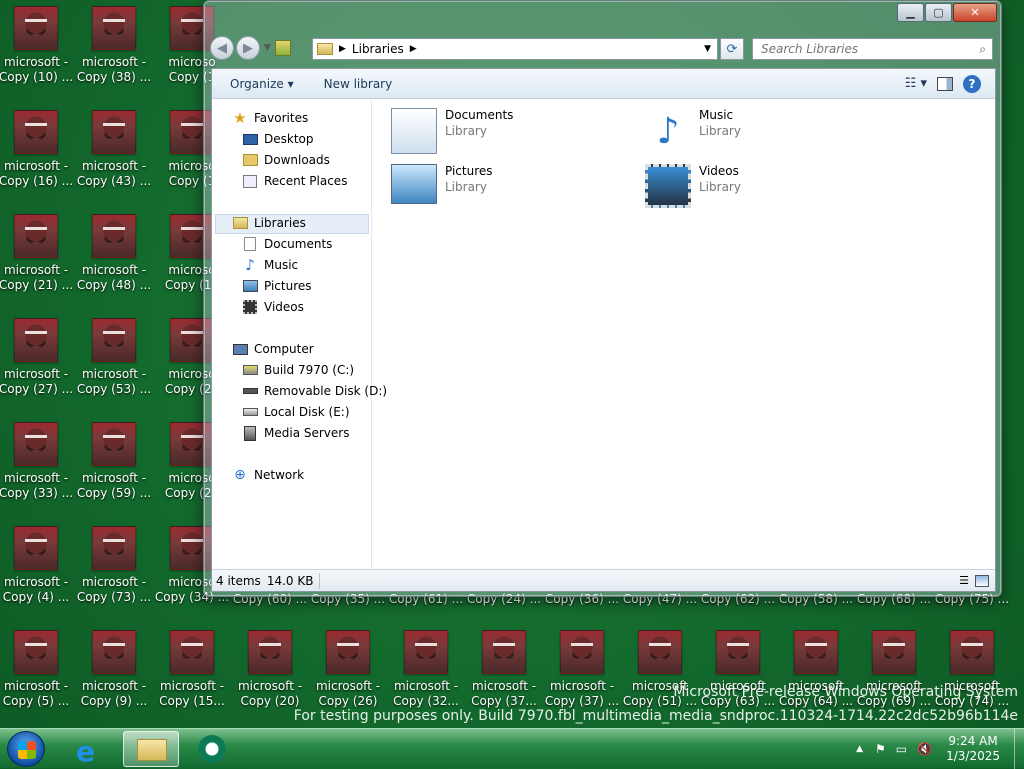  I want to click on change-view-icon: ☷ ▾, so click(916, 83).